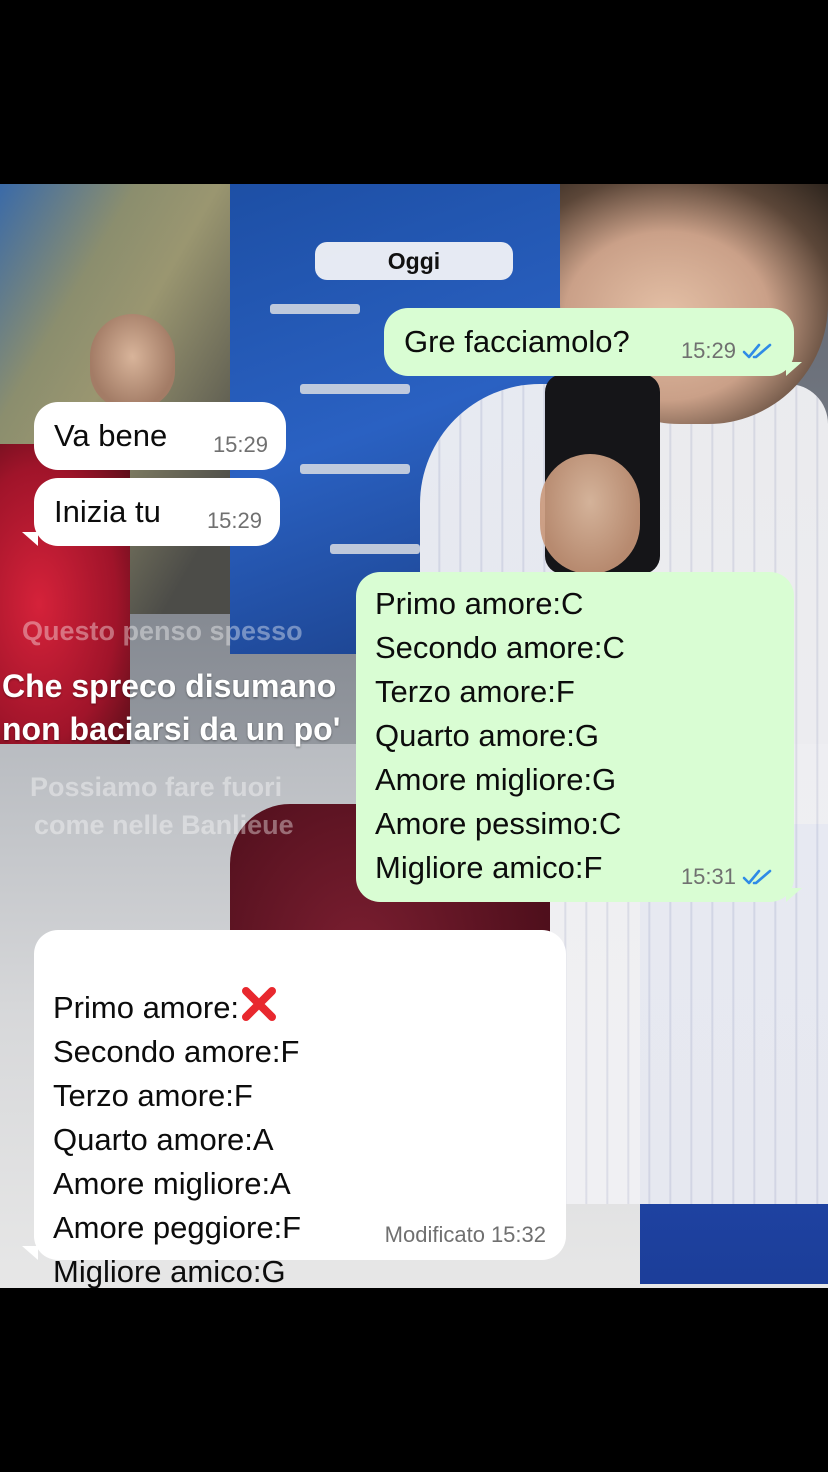  Describe the element at coordinates (500, 647) in the screenshot. I see `message-line: Secondo amore:C` at that location.